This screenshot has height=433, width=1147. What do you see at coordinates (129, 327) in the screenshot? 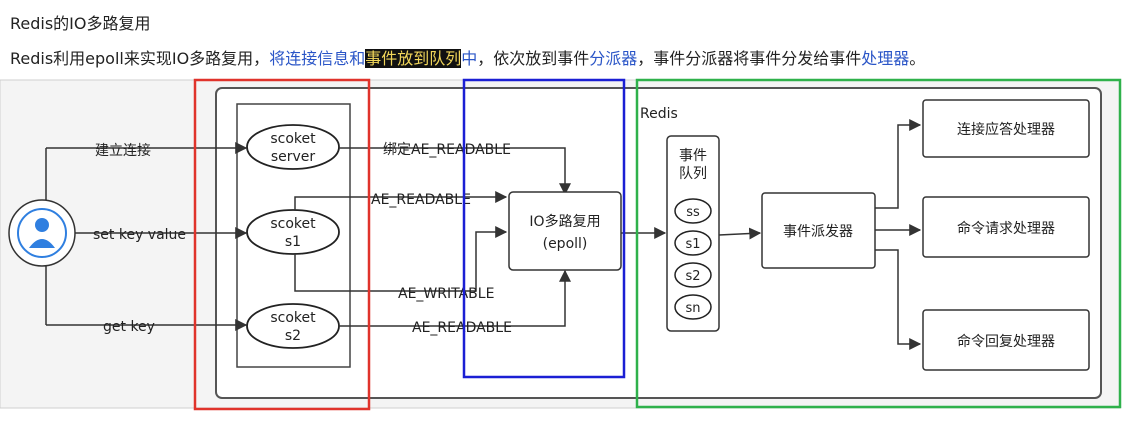
I see `label-get: get key` at bounding box center [129, 327].